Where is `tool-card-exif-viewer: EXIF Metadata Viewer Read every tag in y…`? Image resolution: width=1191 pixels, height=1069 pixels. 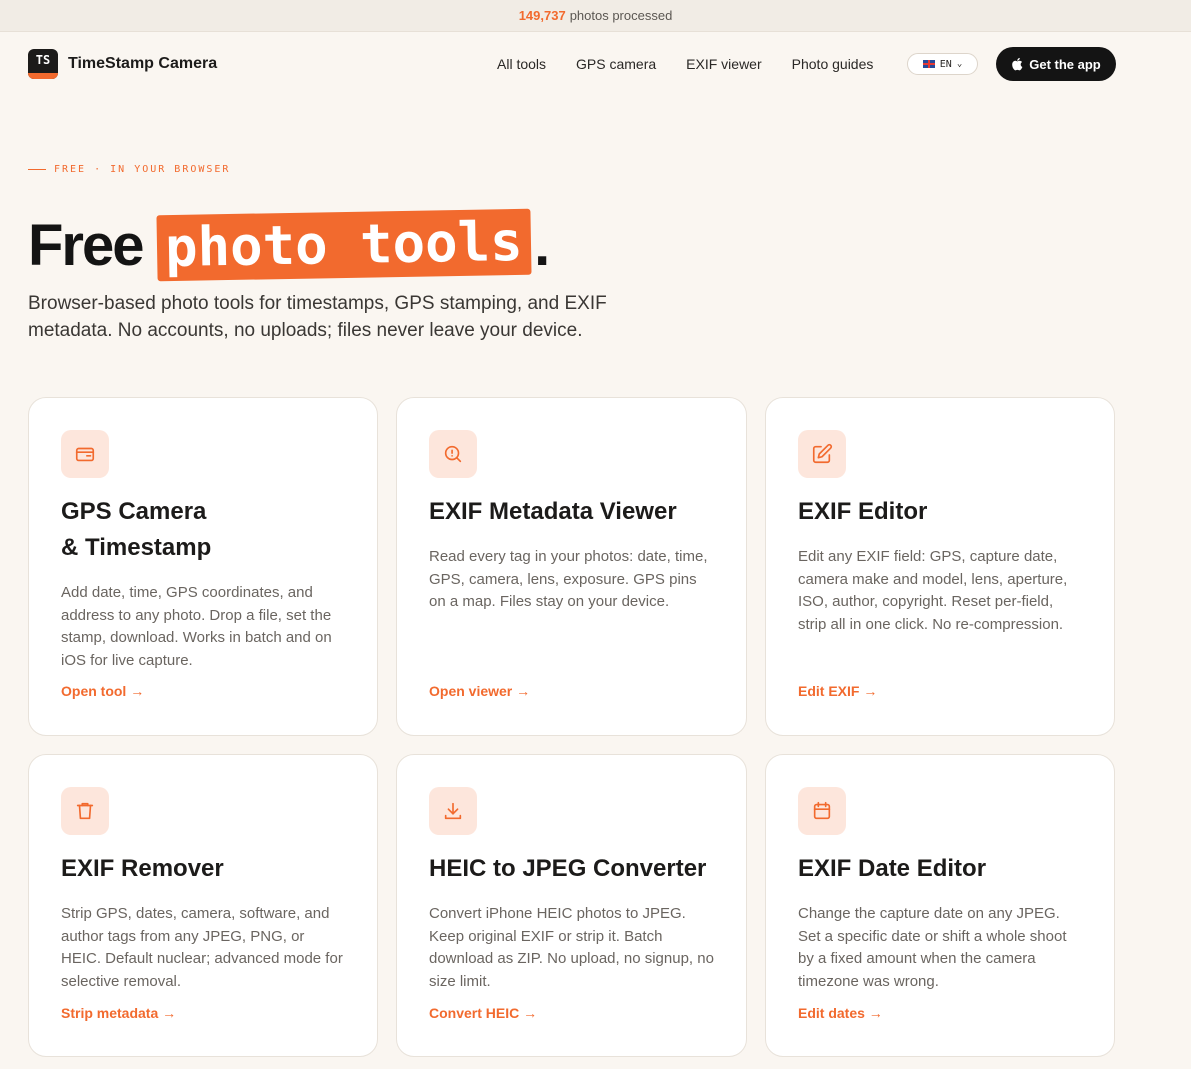
tool-card-exif-viewer: EXIF Metadata Viewer Read every tag in y… is located at coordinates (571, 566).